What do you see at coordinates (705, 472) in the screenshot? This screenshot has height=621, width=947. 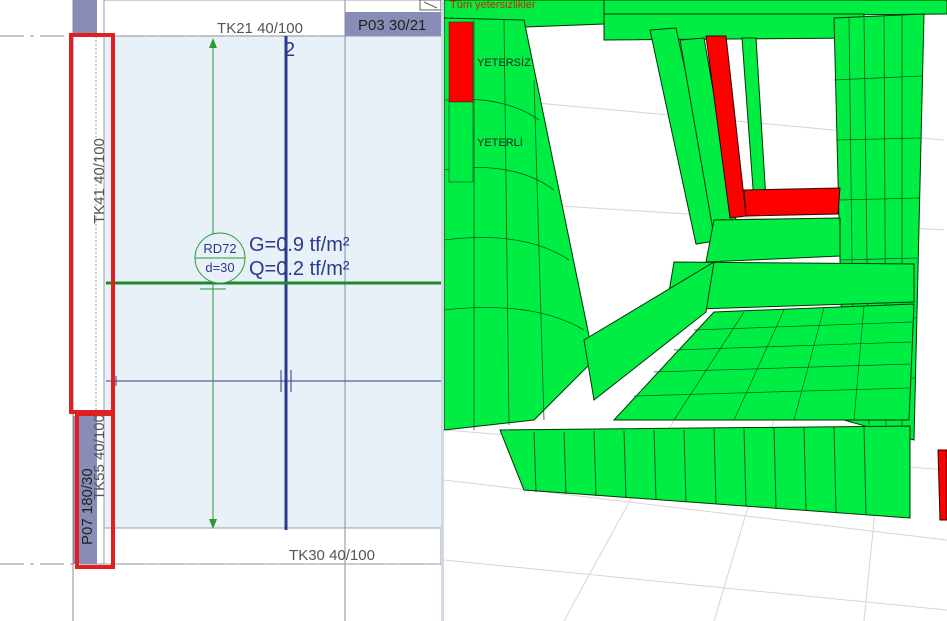 I see `front-beam` at bounding box center [705, 472].